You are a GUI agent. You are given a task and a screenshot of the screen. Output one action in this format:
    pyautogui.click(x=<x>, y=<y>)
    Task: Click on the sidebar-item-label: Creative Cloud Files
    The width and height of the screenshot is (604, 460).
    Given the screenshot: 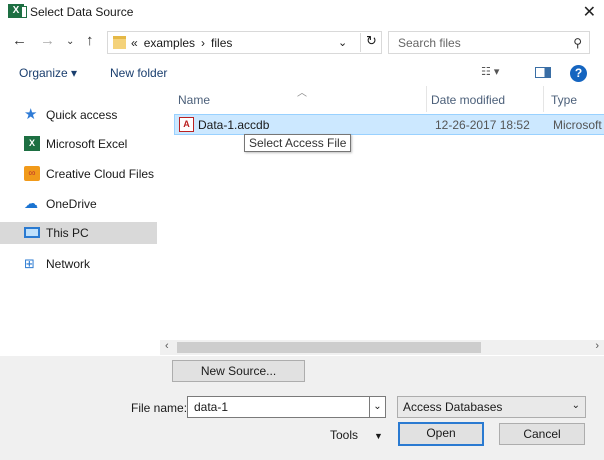 What is the action you would take?
    pyautogui.click(x=100, y=174)
    